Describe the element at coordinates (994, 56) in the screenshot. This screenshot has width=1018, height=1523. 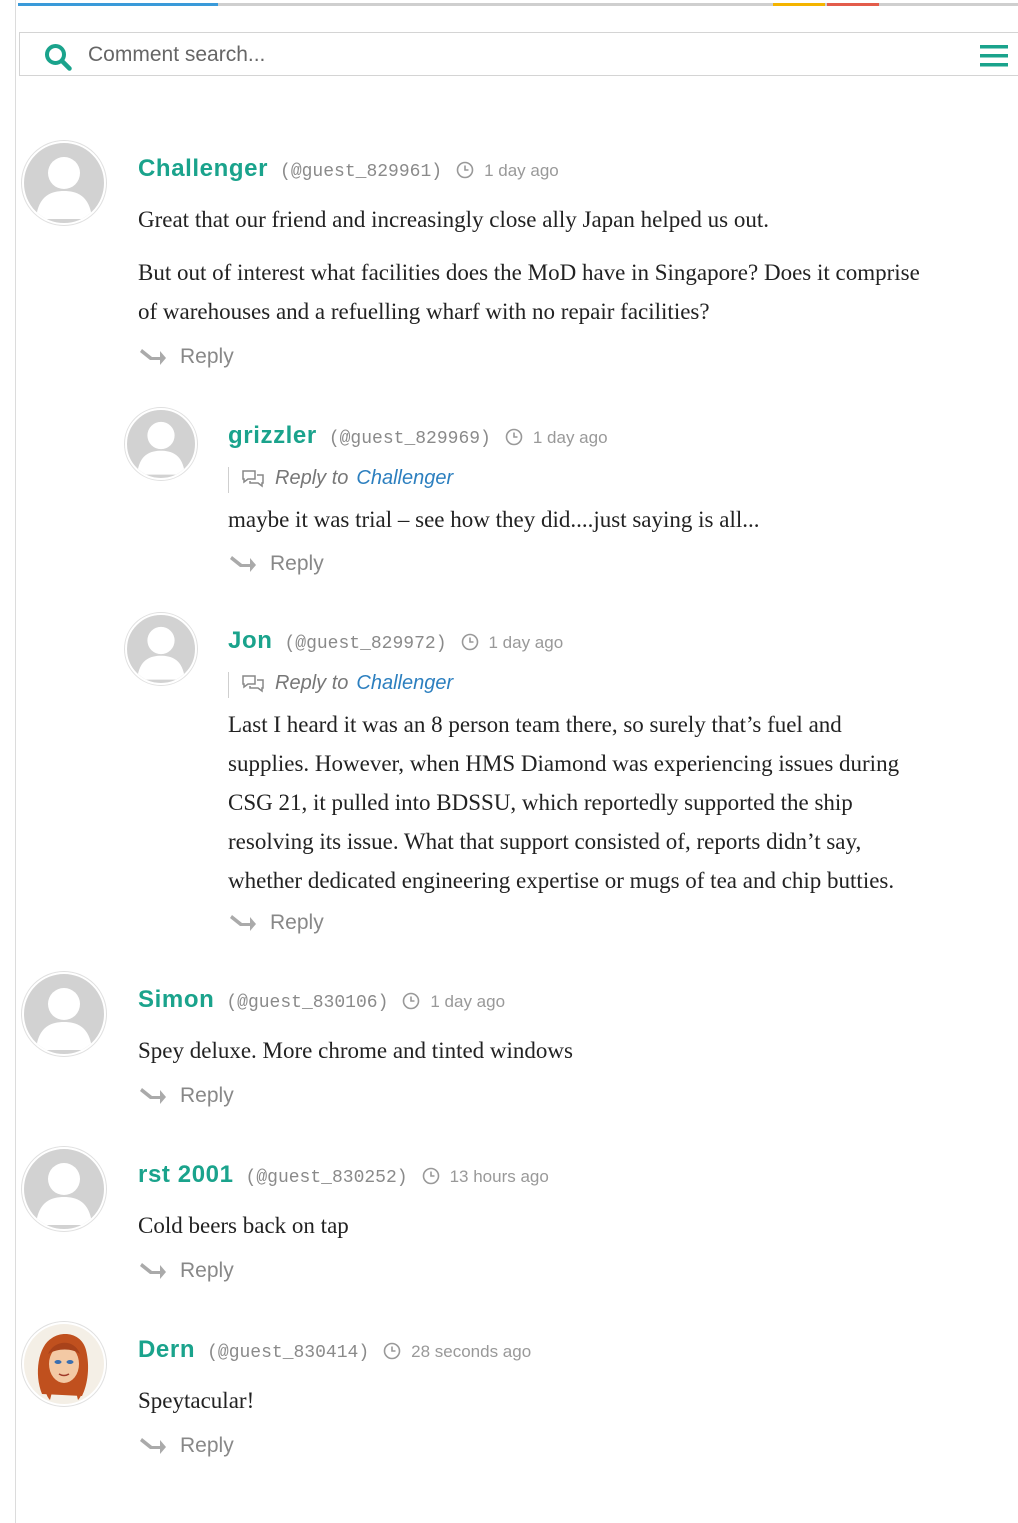
I see `hamburger-menu-icon` at that location.